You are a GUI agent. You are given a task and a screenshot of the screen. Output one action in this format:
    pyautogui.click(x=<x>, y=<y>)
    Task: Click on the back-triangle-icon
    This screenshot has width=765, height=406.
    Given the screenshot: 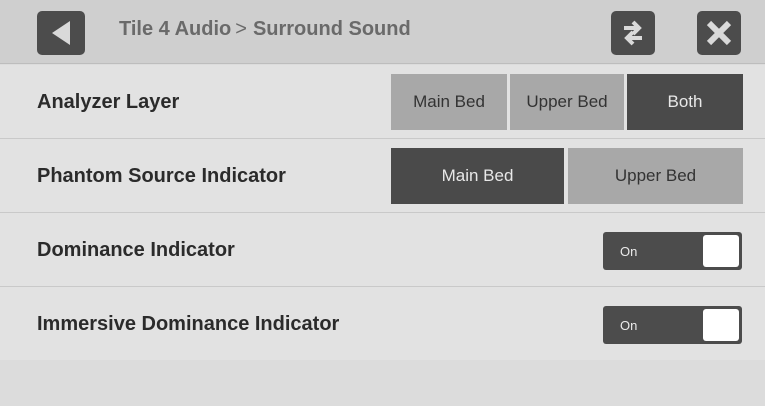 What is the action you would take?
    pyautogui.click(x=61, y=33)
    